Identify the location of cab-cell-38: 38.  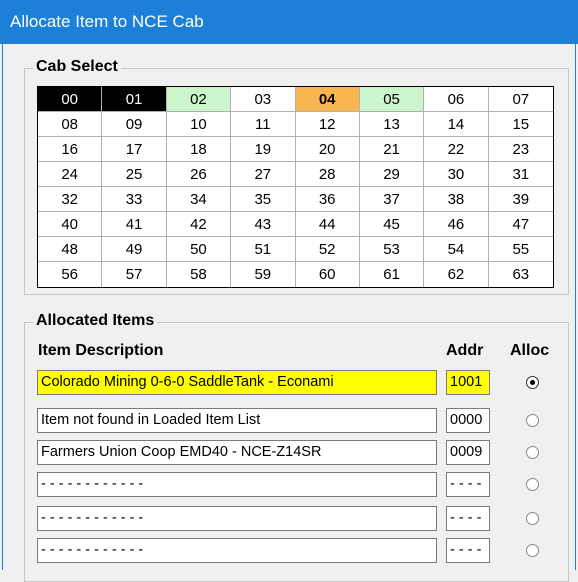
(456, 199).